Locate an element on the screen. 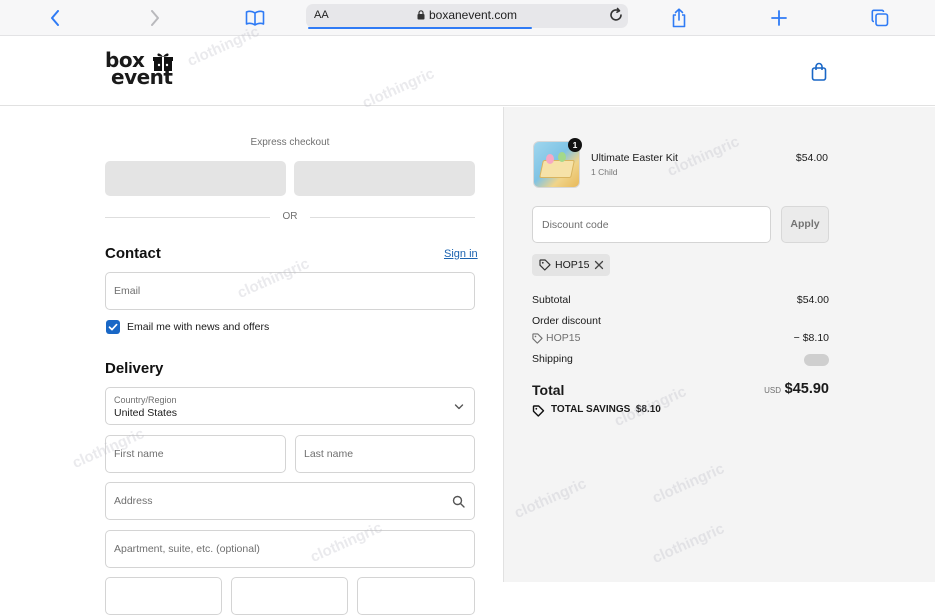  chevron-down-icon is located at coordinates (459, 407).